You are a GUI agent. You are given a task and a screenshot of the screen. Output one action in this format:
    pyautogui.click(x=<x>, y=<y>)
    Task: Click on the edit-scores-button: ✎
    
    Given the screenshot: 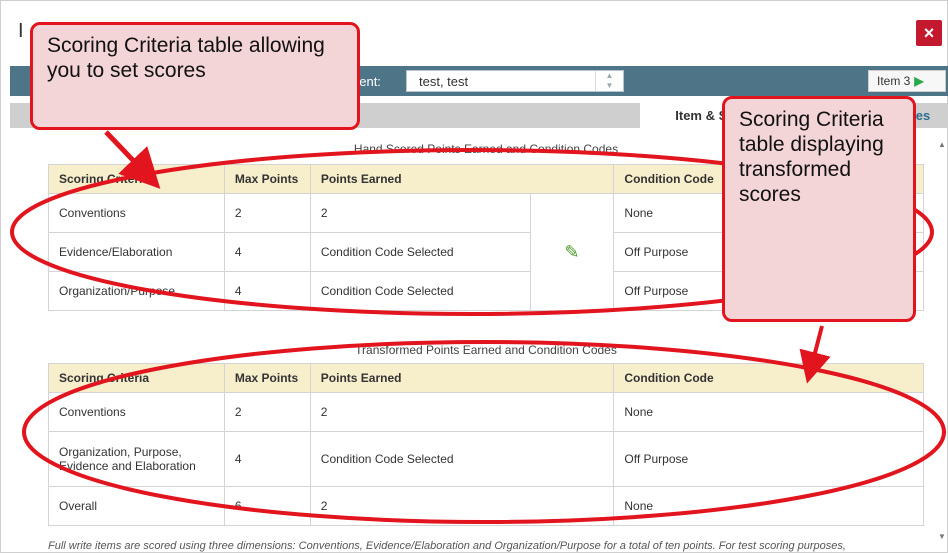 What is the action you would take?
    pyautogui.click(x=572, y=252)
    